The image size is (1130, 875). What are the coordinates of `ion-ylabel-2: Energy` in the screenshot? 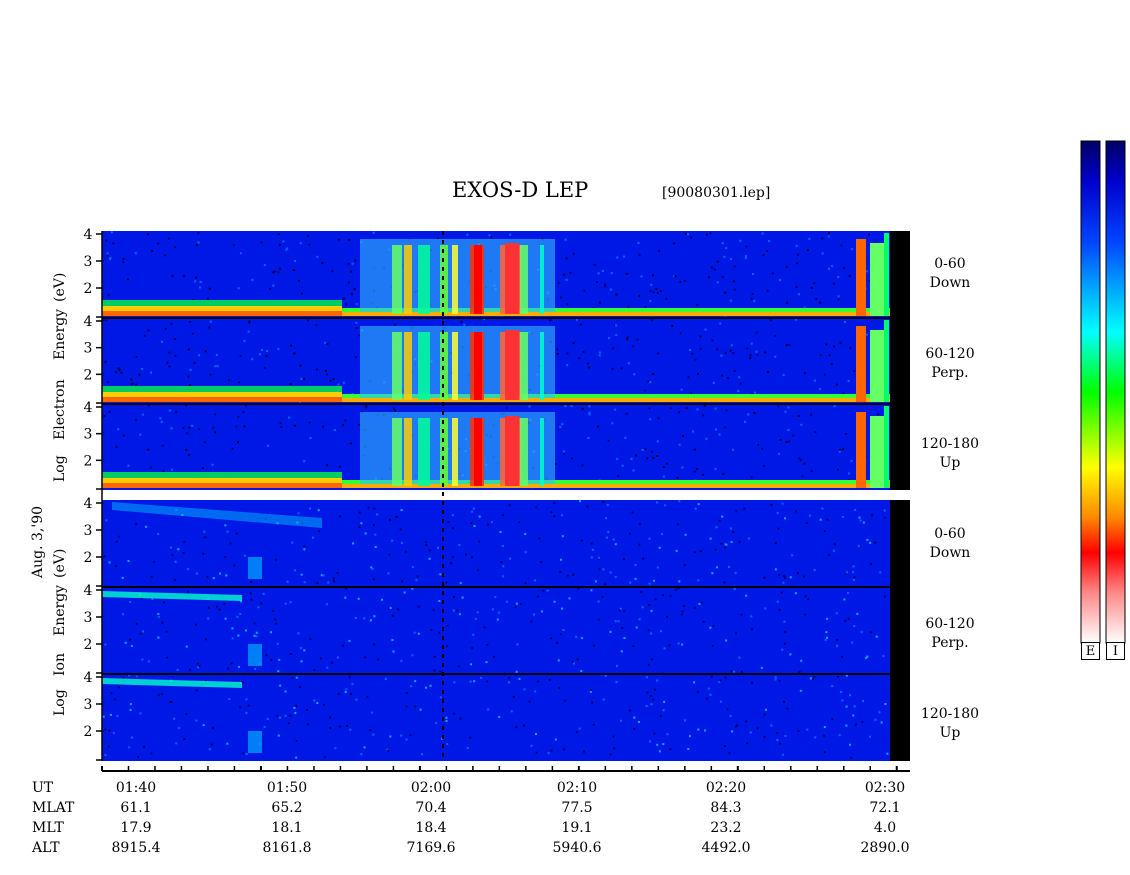 It's located at (60, 610).